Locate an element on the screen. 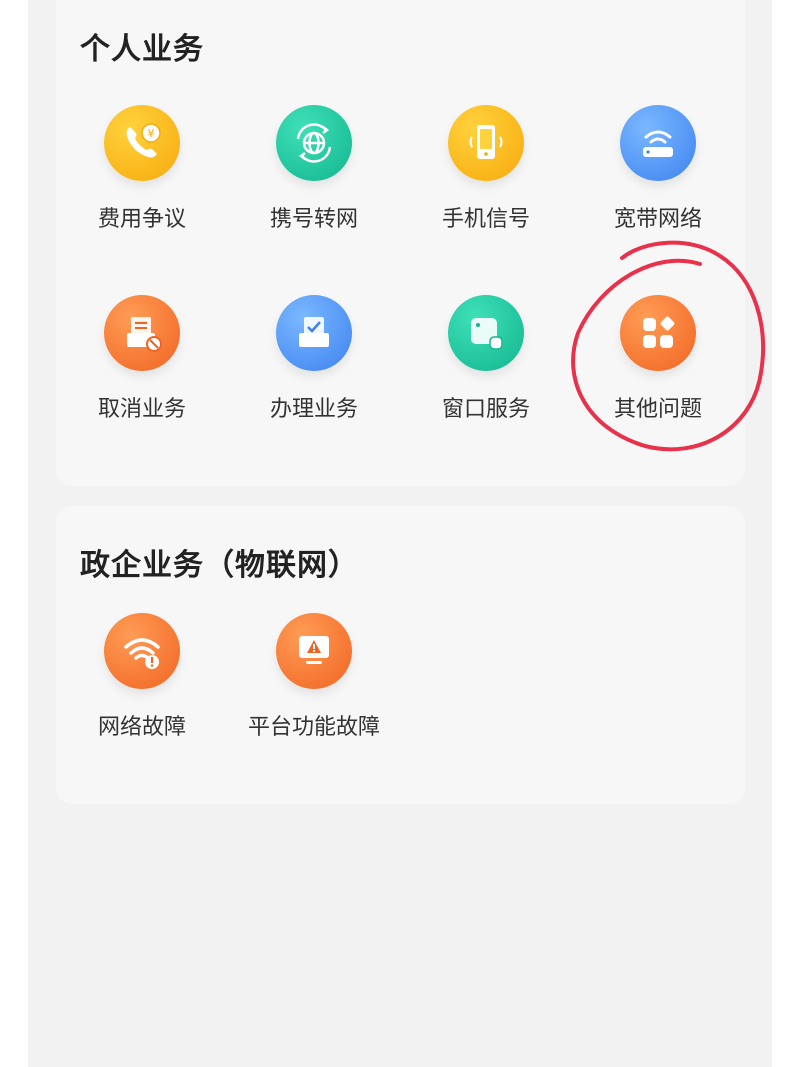 This screenshot has height=1067, width=800. item-label: 平台功能故障 is located at coordinates (313, 727).